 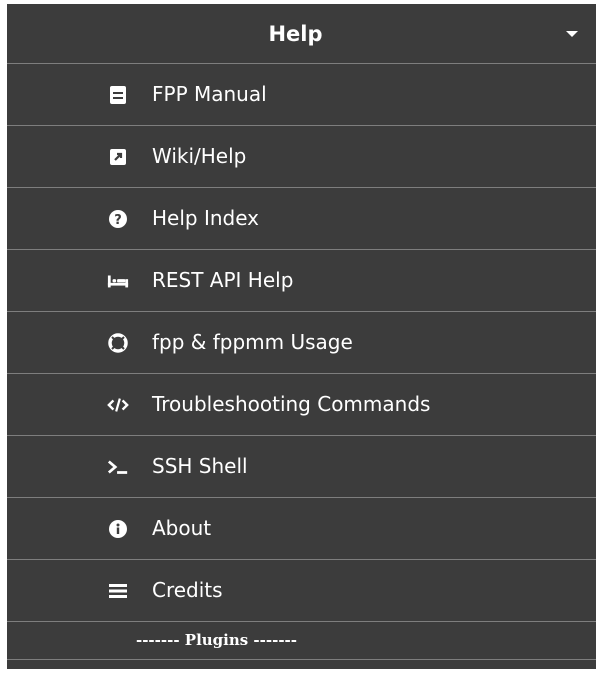 I want to click on code-icon, so click(x=118, y=405).